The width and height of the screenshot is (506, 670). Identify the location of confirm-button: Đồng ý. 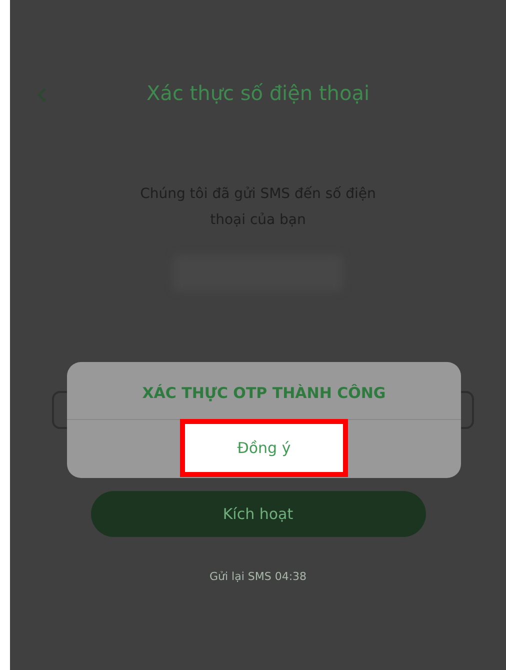
(264, 448).